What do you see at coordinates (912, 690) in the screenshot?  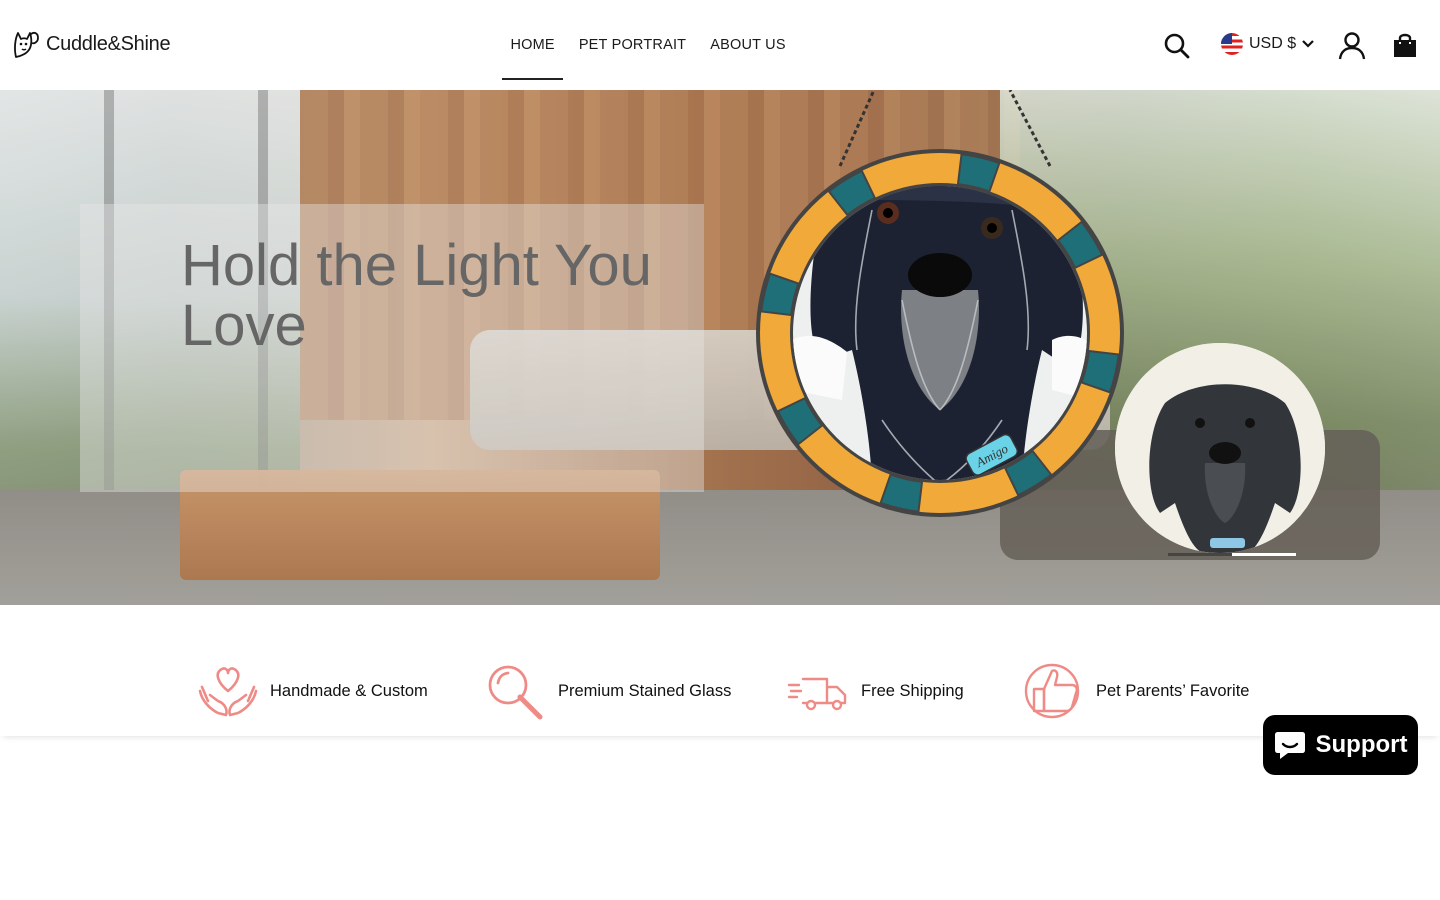 I see `feature-label: Free Shipping` at bounding box center [912, 690].